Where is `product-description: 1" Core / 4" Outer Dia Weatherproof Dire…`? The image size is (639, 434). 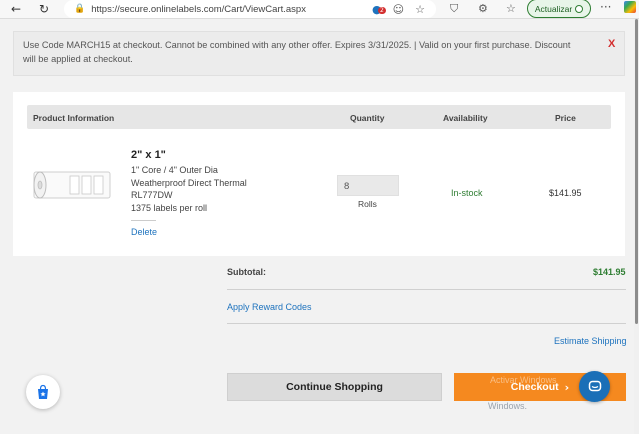
product-description: 1" Core / 4" Outer Dia Weatherproof Dire… is located at coordinates (189, 189).